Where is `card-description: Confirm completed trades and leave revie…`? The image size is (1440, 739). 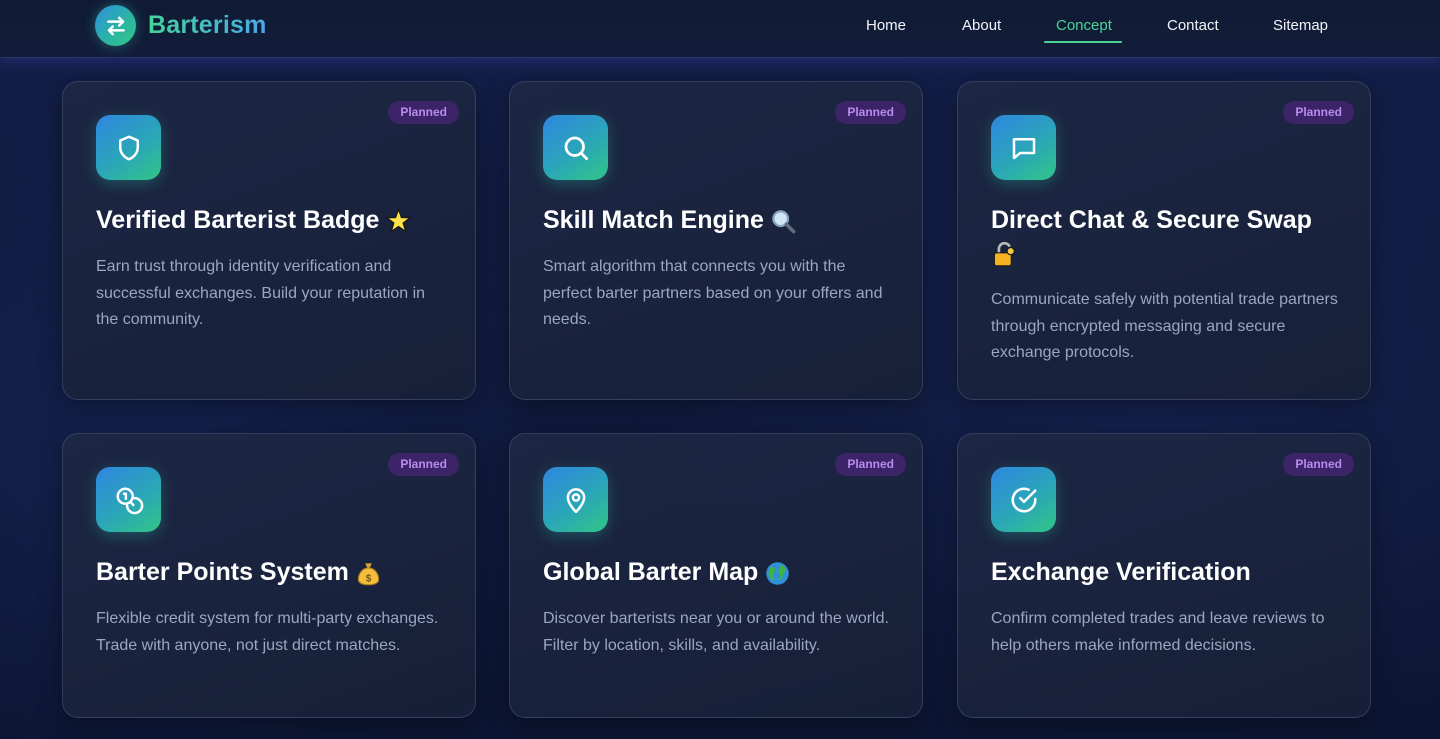
card-description: Confirm completed trades and leave revie… is located at coordinates (1158, 632).